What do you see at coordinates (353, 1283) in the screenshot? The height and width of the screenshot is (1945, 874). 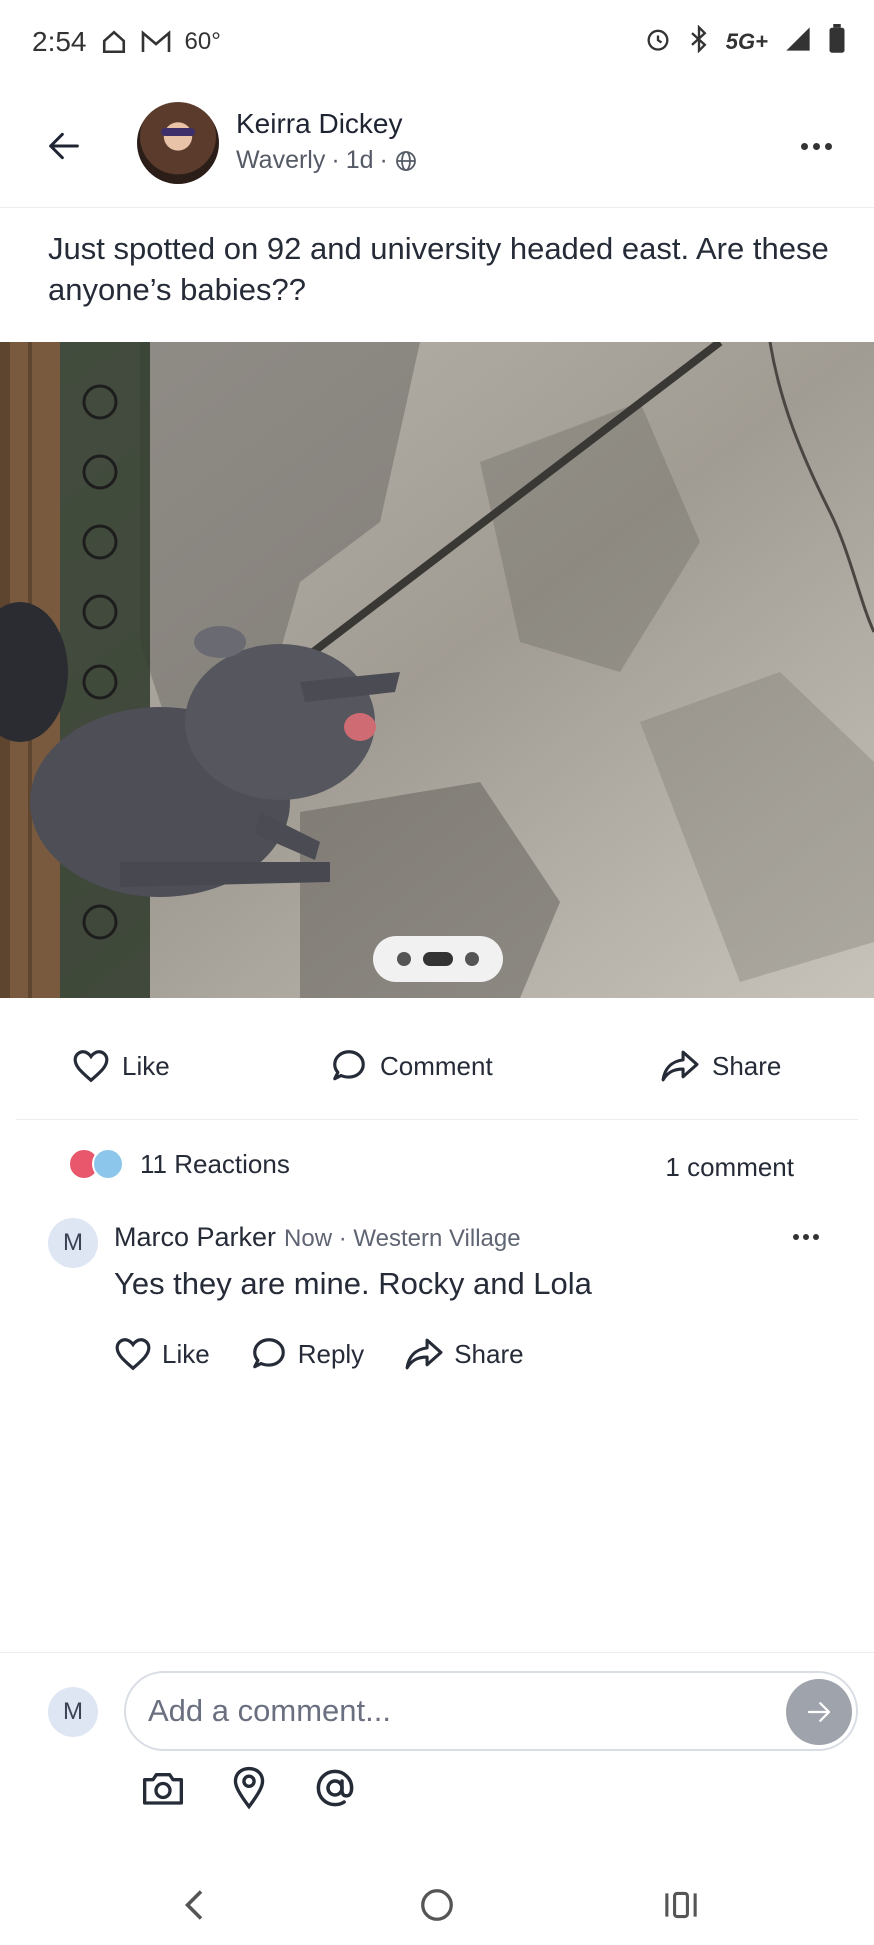 I see `comment-text: Yes they are mine. Rocky and Lola` at bounding box center [353, 1283].